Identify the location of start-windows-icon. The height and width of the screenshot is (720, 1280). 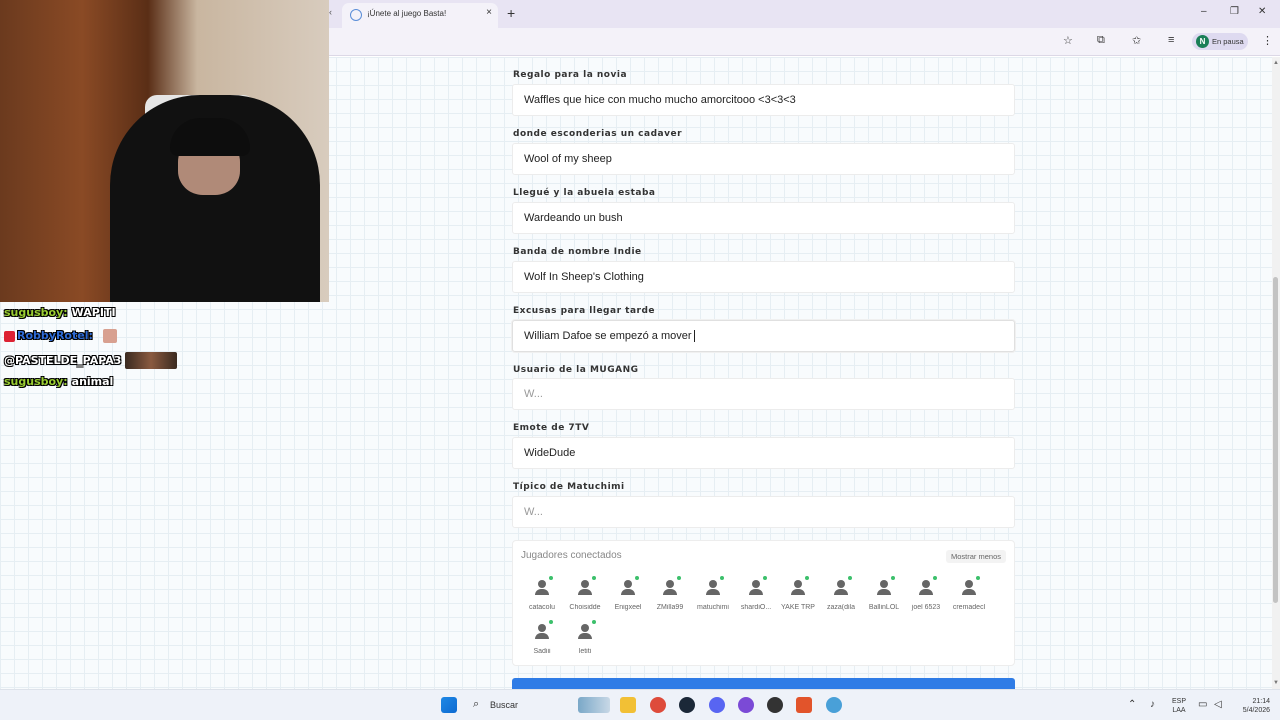
(449, 705).